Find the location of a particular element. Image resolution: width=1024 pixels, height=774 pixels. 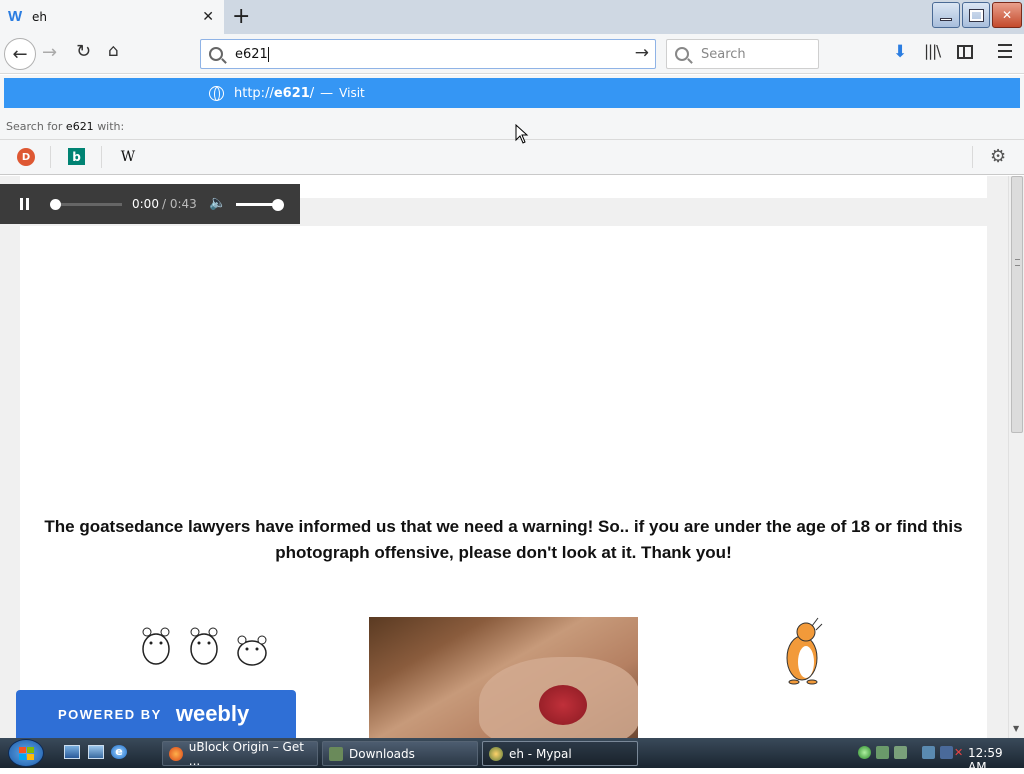

go-arrow-icon: → is located at coordinates (642, 53).